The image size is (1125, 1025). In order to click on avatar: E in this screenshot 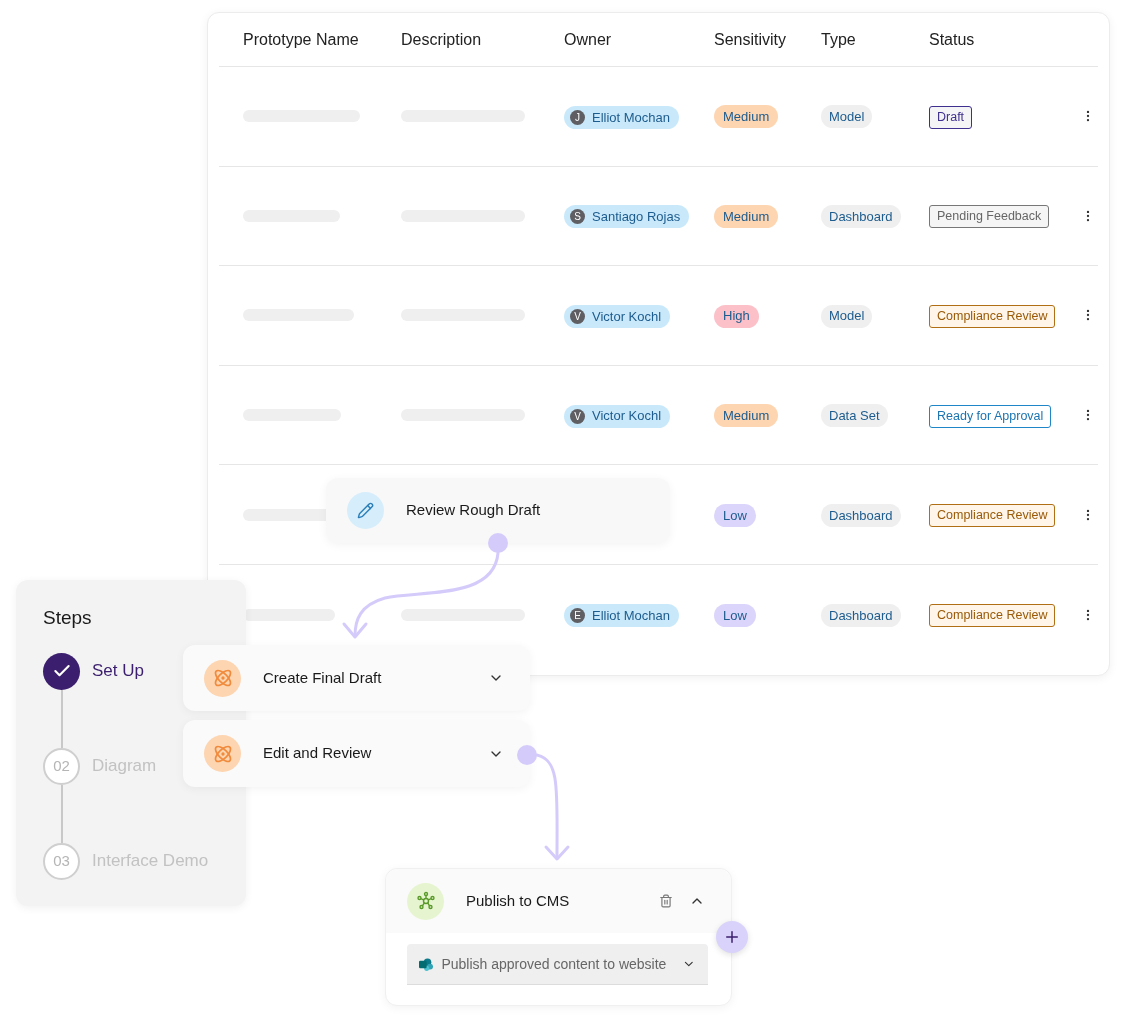, I will do `click(577, 616)`.